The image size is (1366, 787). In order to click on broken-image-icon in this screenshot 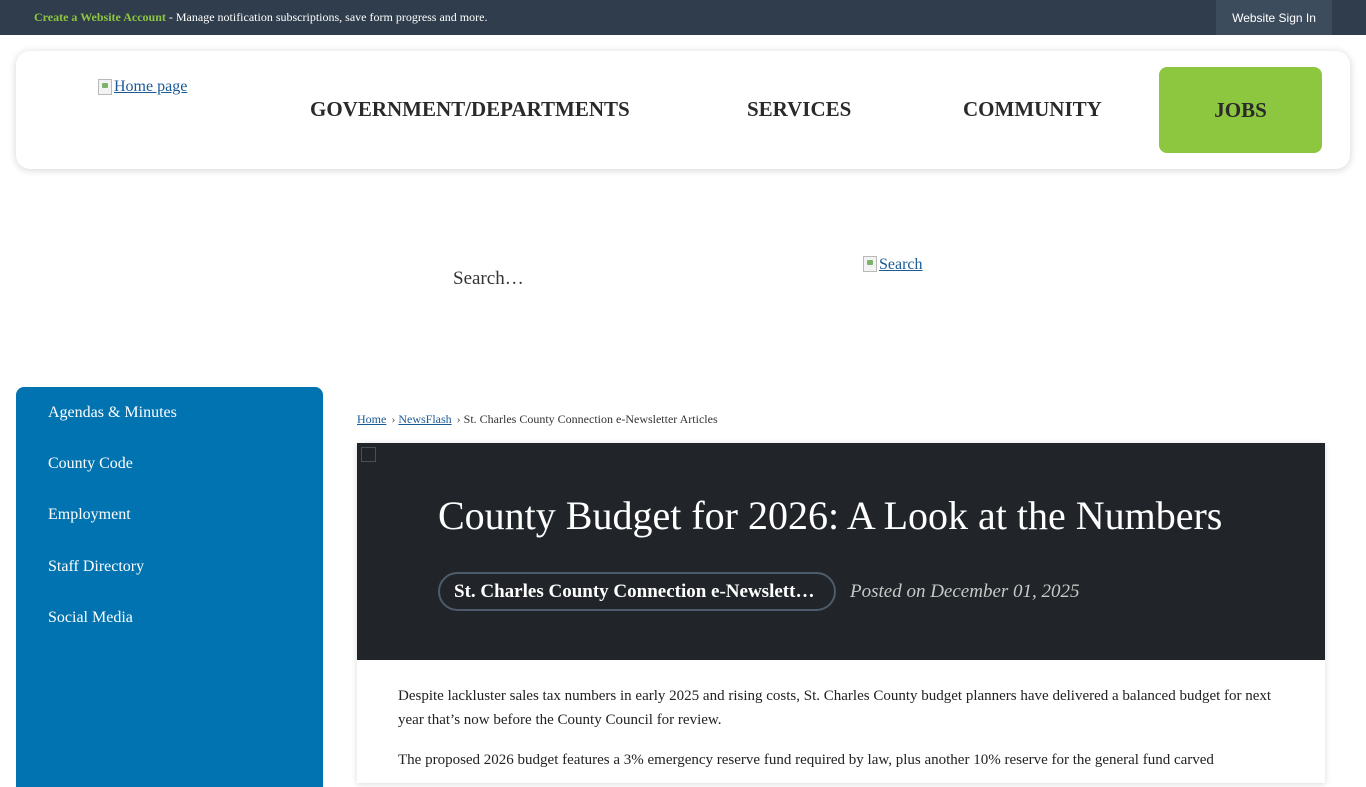, I will do `click(105, 87)`.